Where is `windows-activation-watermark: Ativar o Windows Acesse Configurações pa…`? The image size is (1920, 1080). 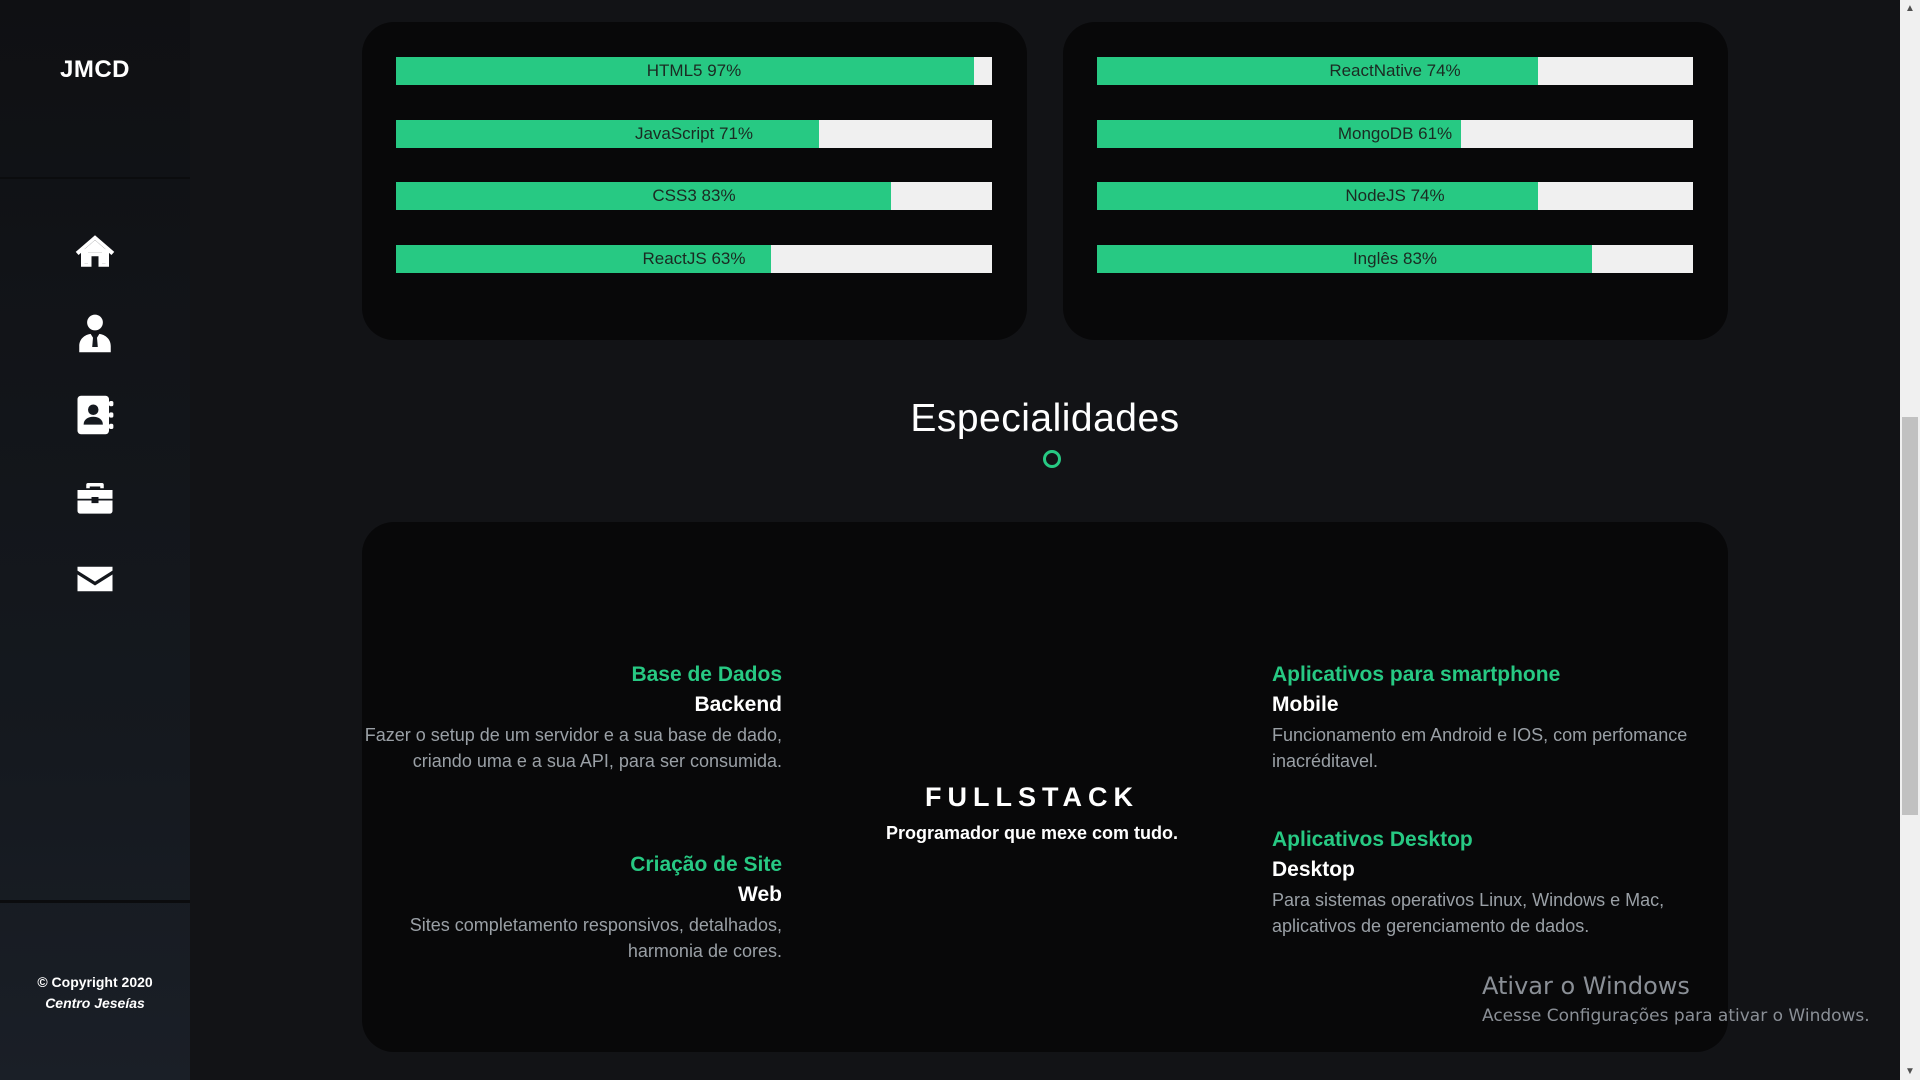 windows-activation-watermark: Ativar o Windows Acesse Configurações pa… is located at coordinates (1676, 999).